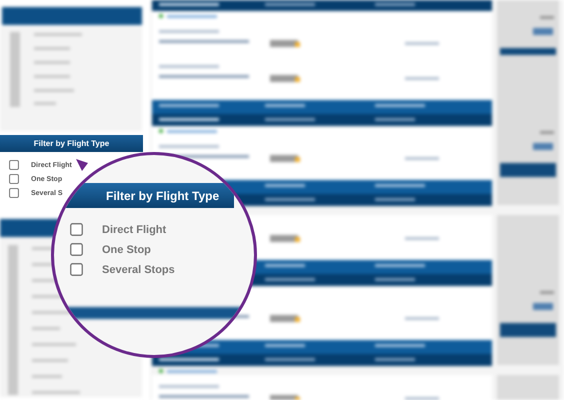 The image size is (564, 400). What do you see at coordinates (134, 230) in the screenshot?
I see `option-label: Direct Flight` at bounding box center [134, 230].